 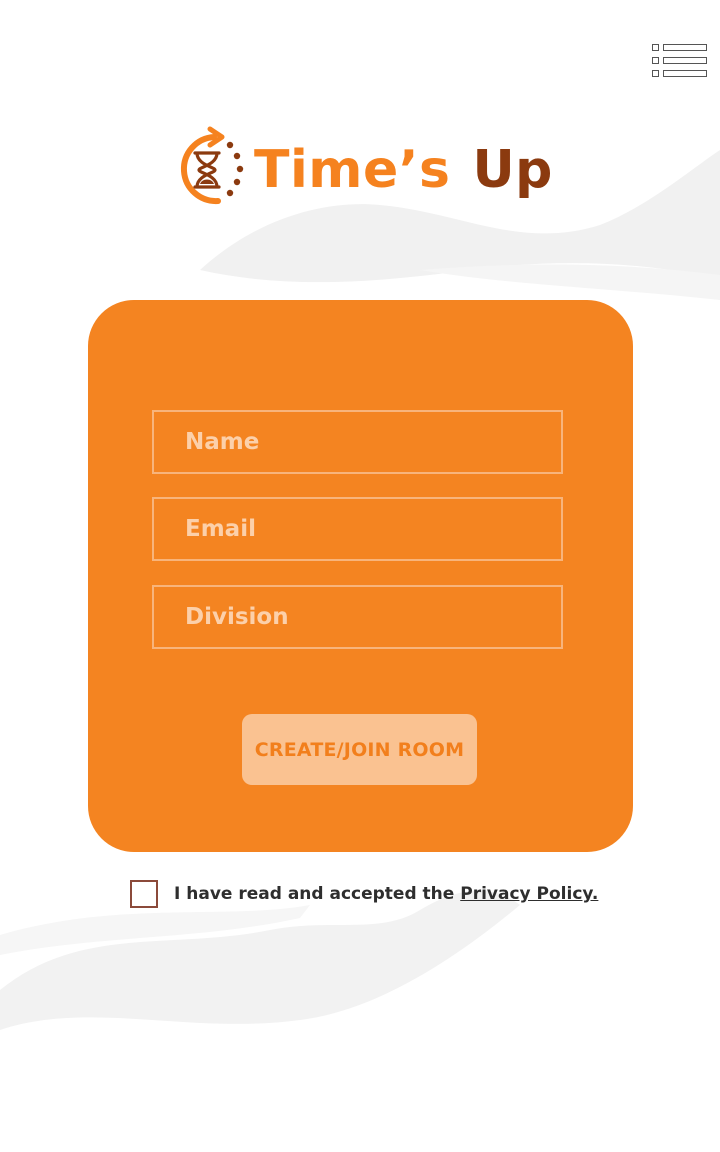 I want to click on email-input, so click(x=357, y=529).